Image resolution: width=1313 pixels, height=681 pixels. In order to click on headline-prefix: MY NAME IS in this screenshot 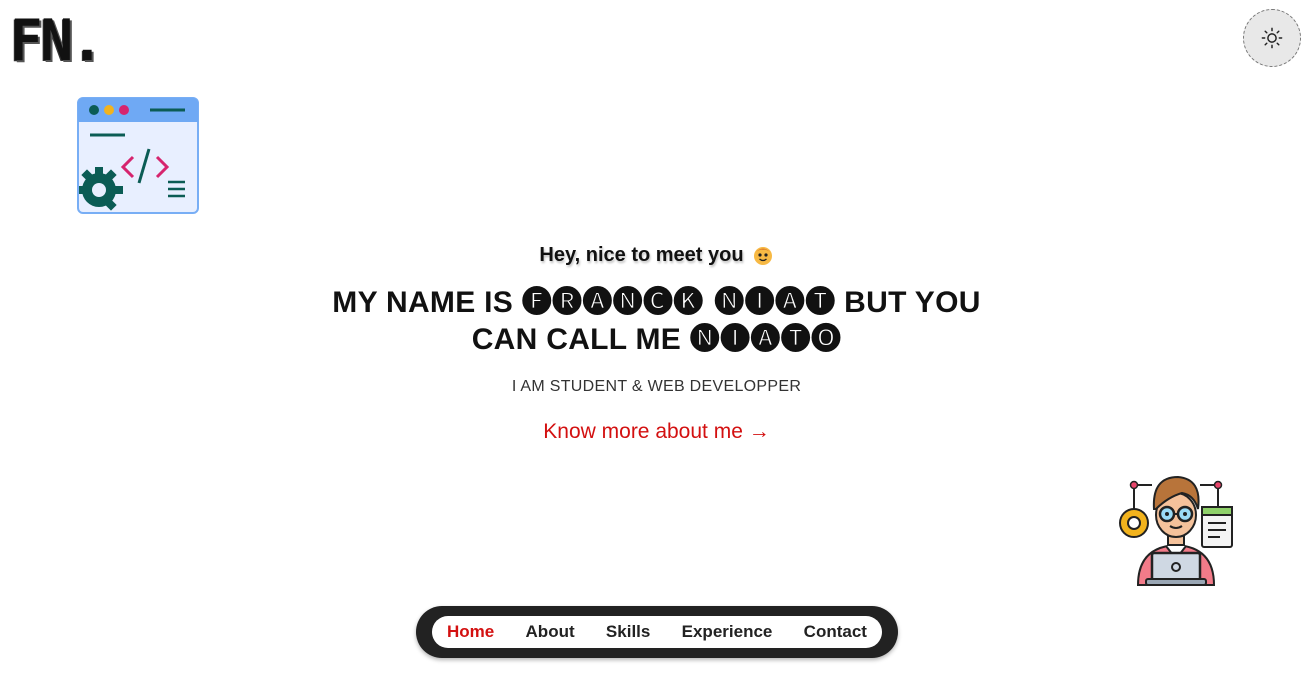, I will do `click(423, 302)`.